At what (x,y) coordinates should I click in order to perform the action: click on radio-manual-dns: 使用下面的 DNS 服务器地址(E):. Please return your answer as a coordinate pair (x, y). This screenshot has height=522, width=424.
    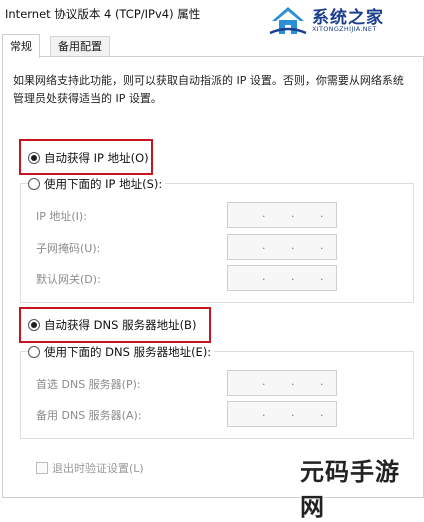
    Looking at the image, I should click on (121, 352).